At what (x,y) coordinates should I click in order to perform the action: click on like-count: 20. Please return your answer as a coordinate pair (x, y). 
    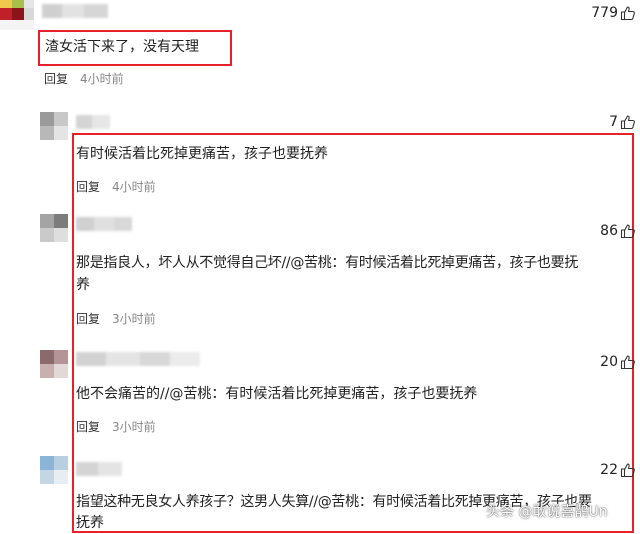
    Looking at the image, I should click on (609, 362).